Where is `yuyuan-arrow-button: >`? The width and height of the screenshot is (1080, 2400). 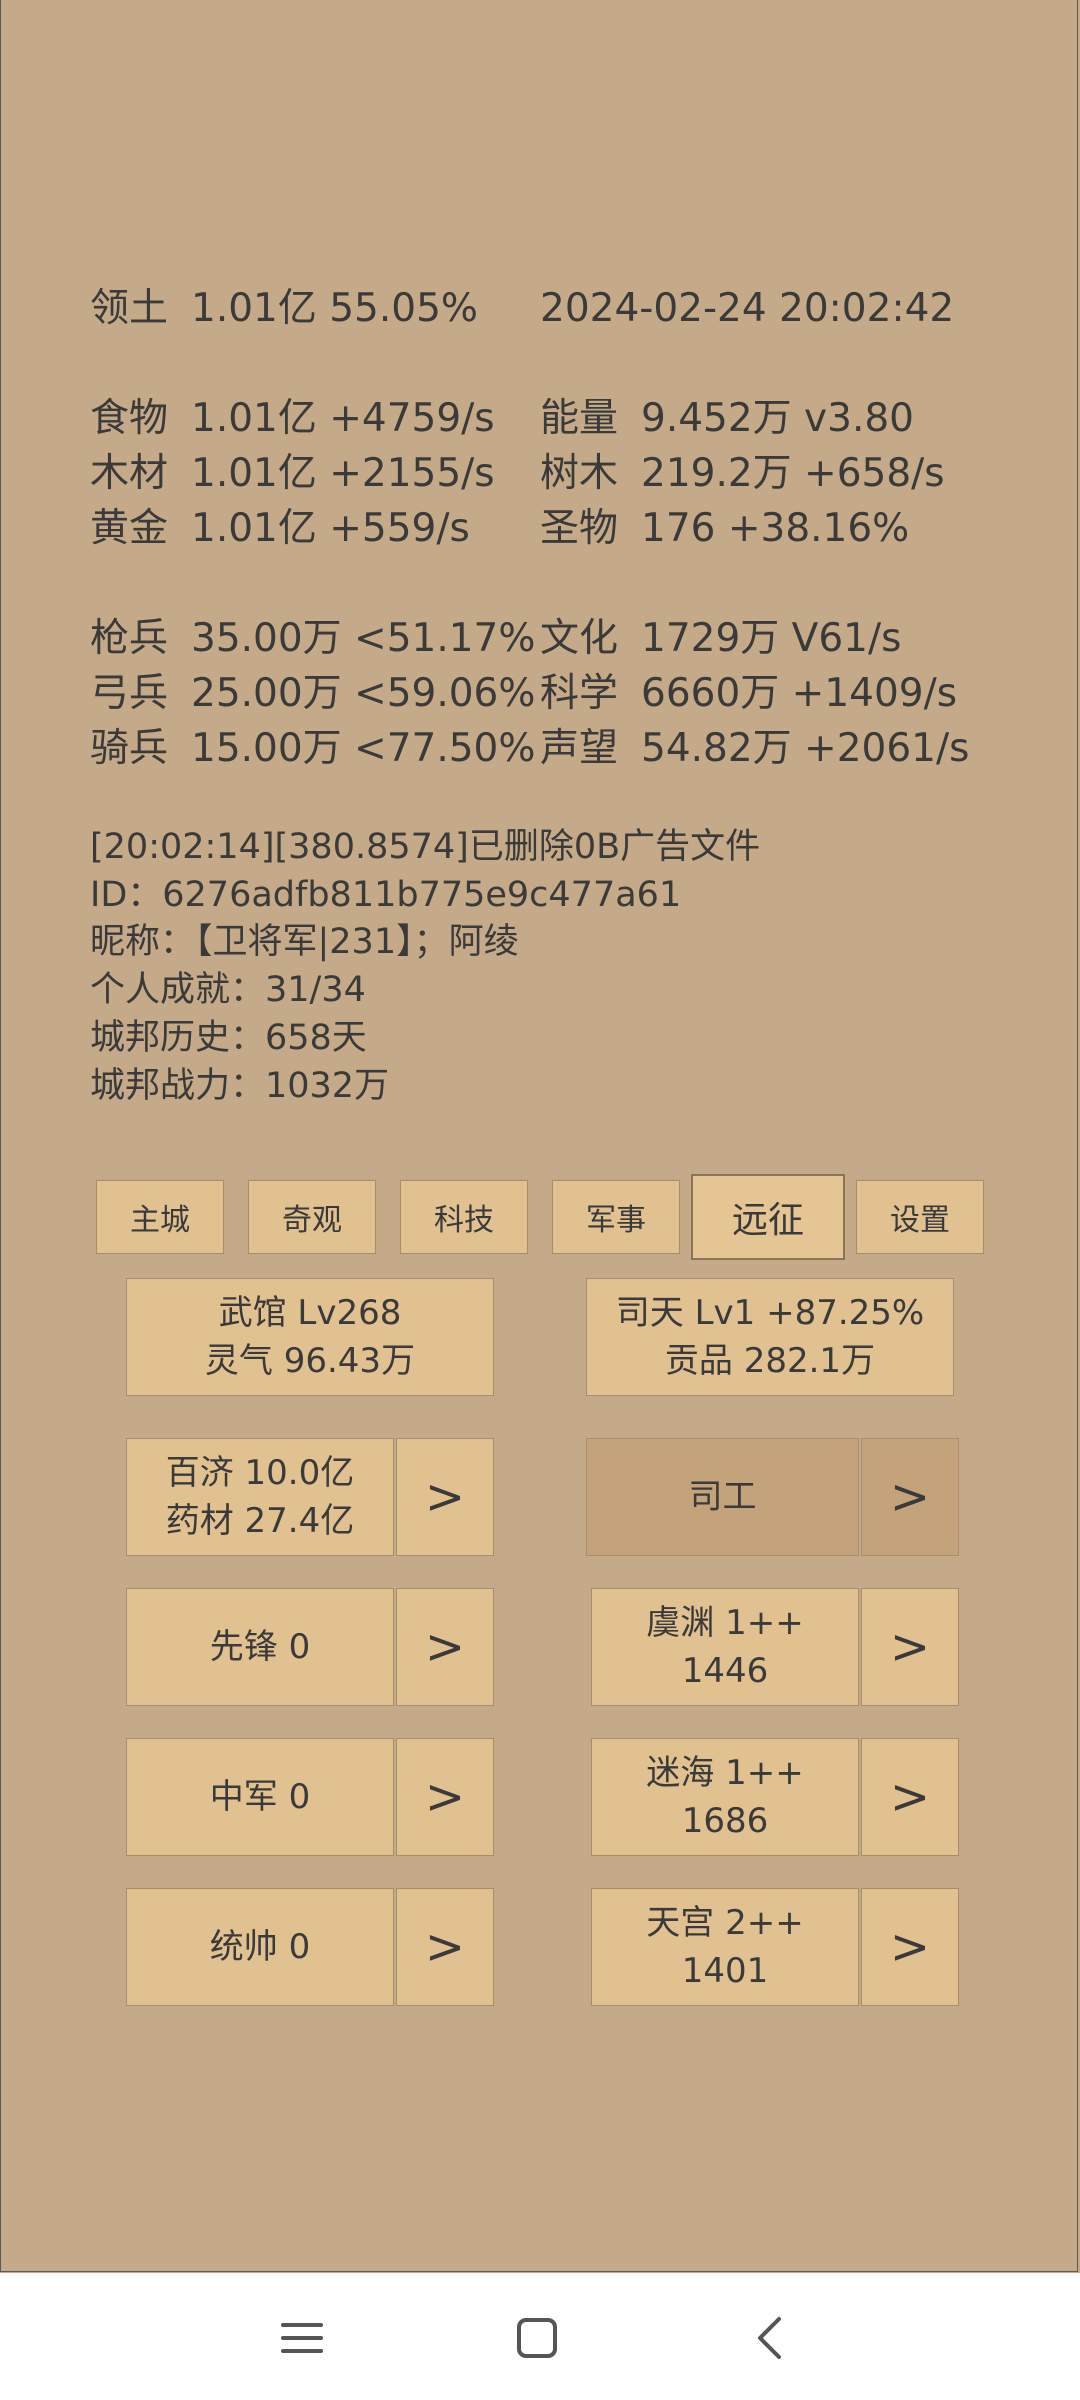
yuyuan-arrow-button: > is located at coordinates (910, 1647).